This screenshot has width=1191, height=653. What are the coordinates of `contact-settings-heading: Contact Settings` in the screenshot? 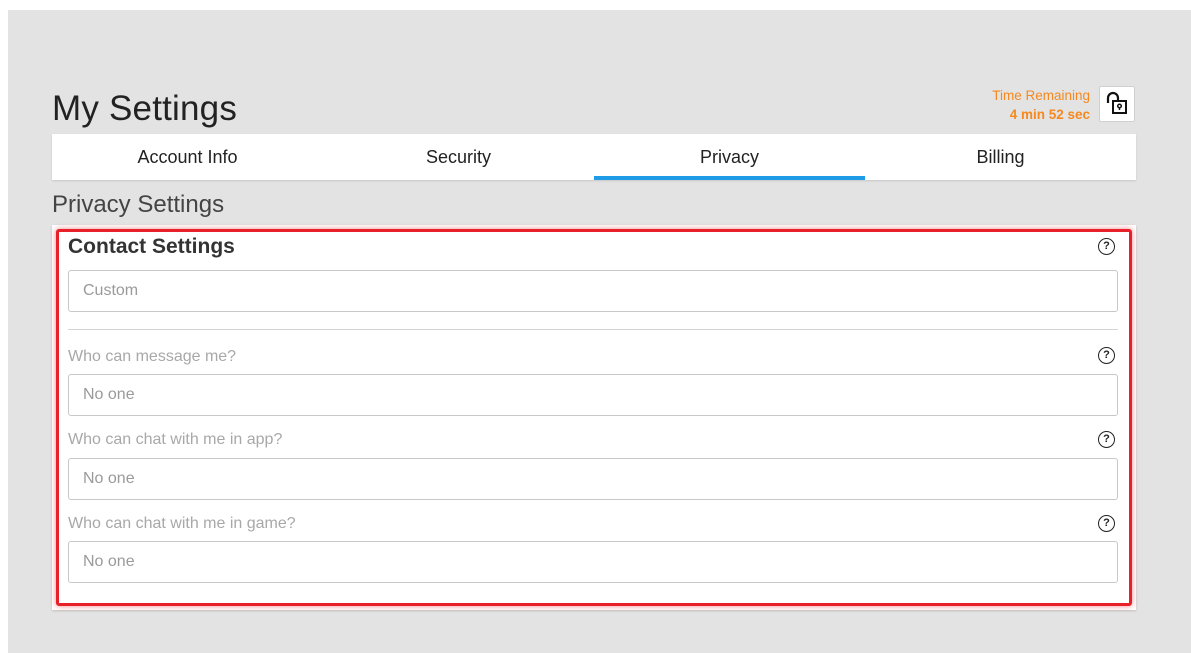 It's located at (151, 246).